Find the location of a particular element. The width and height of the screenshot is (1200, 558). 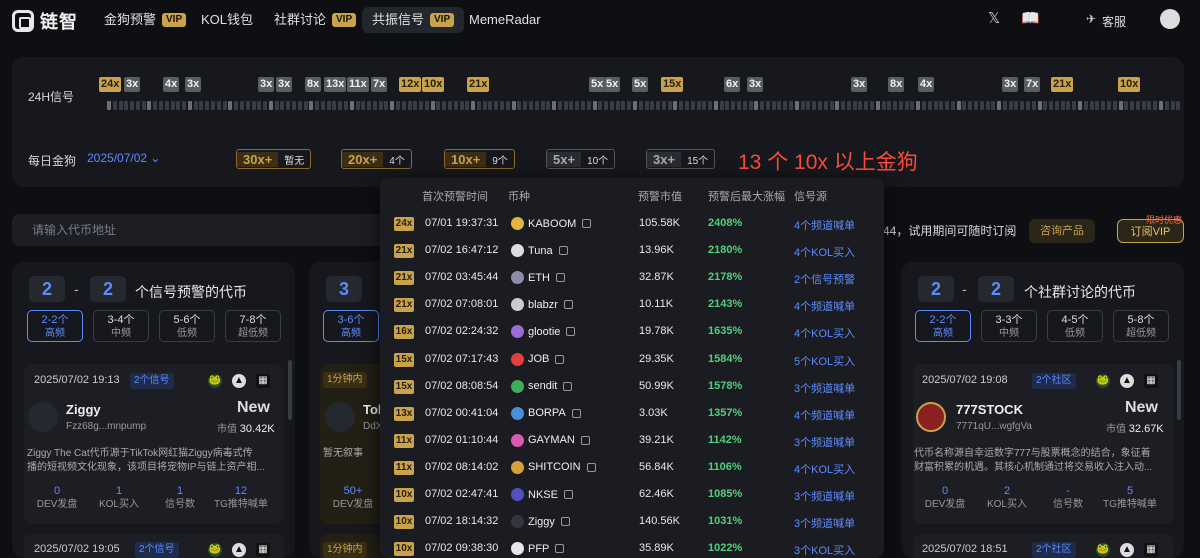

tab-freq-low: 4-5个 低频 is located at coordinates (1075, 326).